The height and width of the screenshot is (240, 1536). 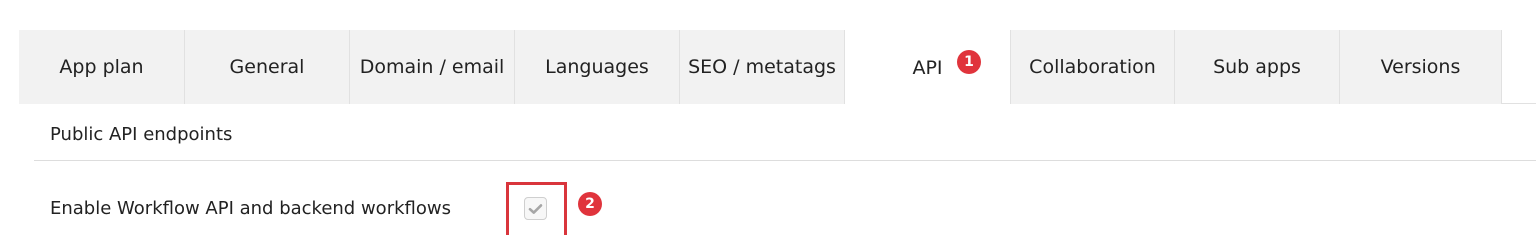 I want to click on step-marker-1: 1, so click(x=969, y=62).